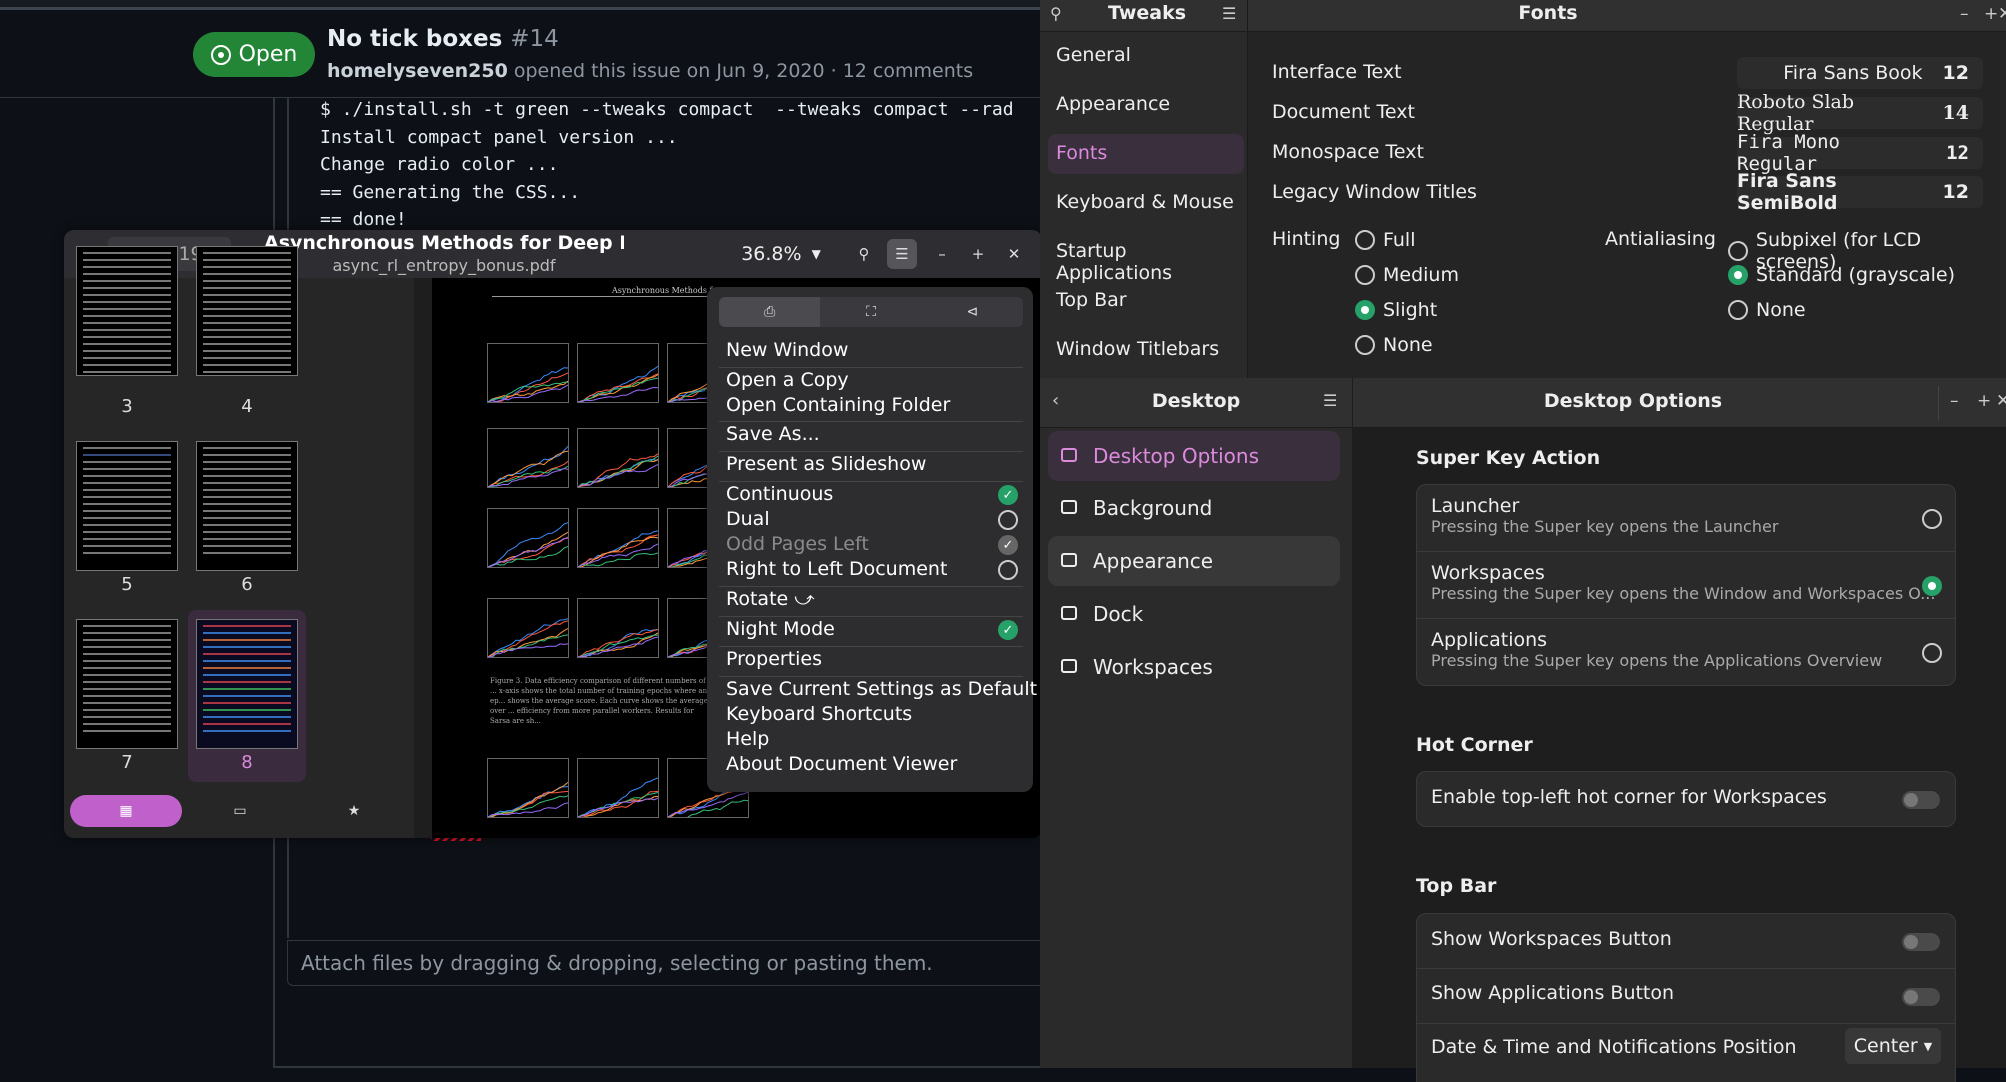 This screenshot has height=1082, width=2006. Describe the element at coordinates (1146, 258) in the screenshot. I see `tweaks-nav-startup: Startup Applications` at that location.